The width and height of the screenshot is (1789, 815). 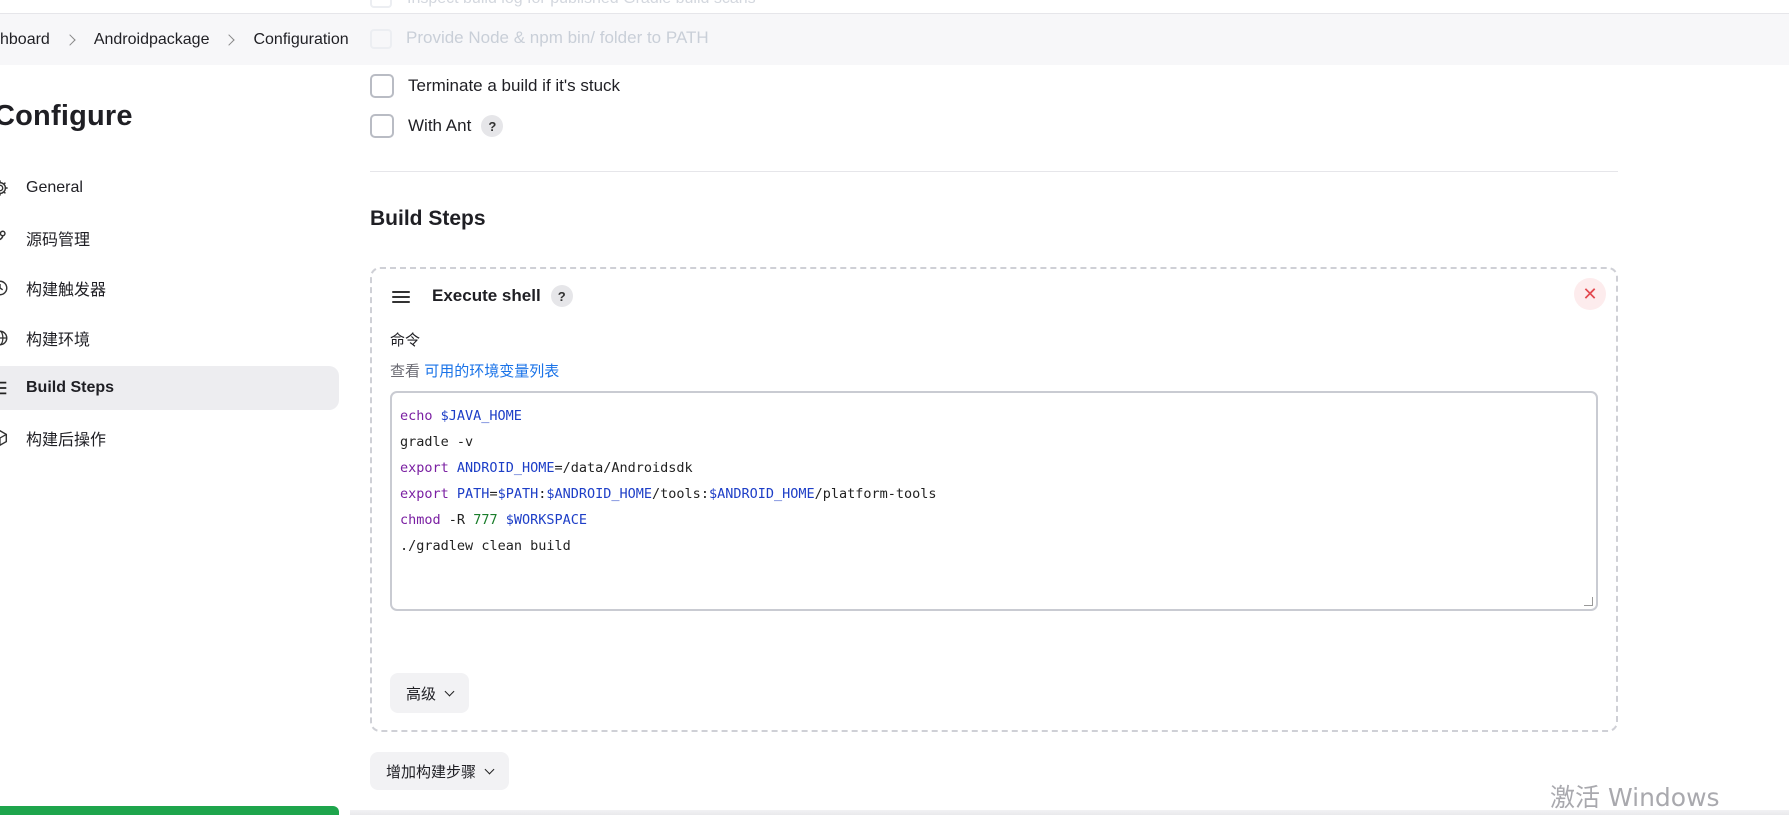 What do you see at coordinates (58, 240) in the screenshot?
I see `sidebar-item-label: 源码管理` at bounding box center [58, 240].